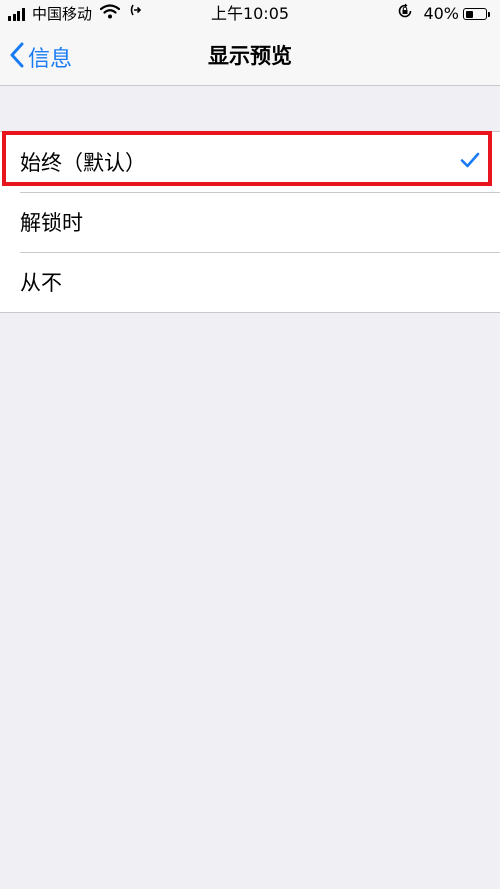  Describe the element at coordinates (51, 223) in the screenshot. I see `option-label: 解锁时` at that location.